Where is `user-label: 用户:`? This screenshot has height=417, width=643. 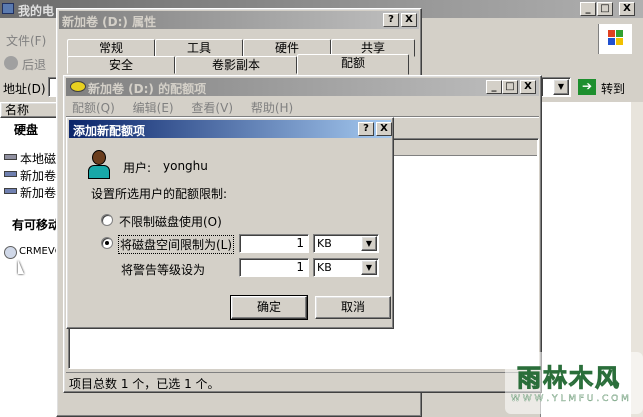
user-label: 用户: is located at coordinates (137, 168).